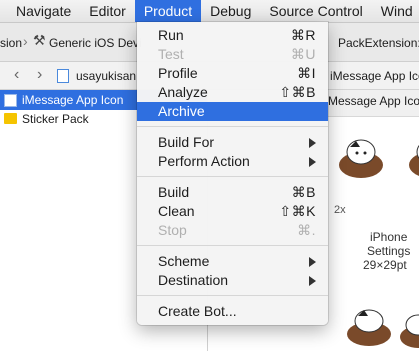  I want to click on back-arrow-icon: ‹, so click(16, 75).